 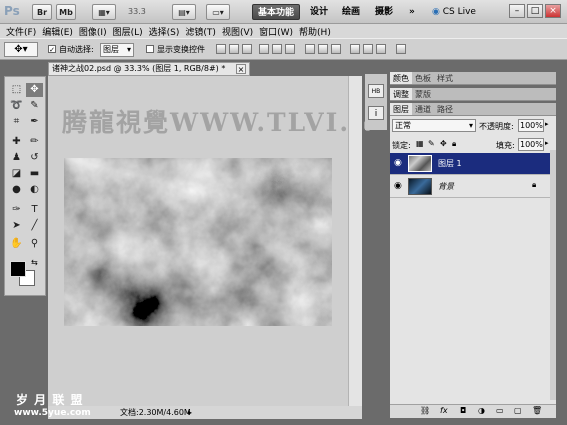 I want to click on document-tab: 诸神之战02.psd @ 33.3% (图层 1, RGB/8#) *, so click(x=149, y=69).